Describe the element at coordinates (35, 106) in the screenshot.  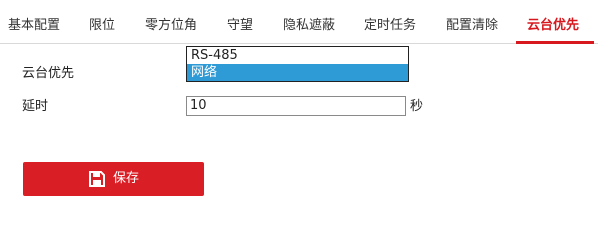
I see `delay-label: 延时` at that location.